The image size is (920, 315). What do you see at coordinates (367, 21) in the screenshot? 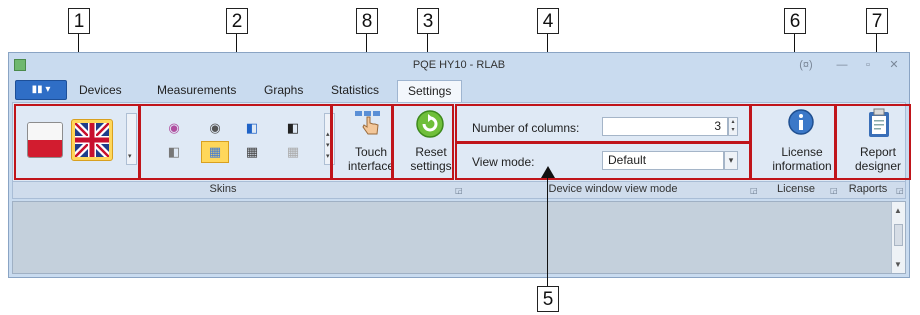
I see `callout-8: 8` at bounding box center [367, 21].